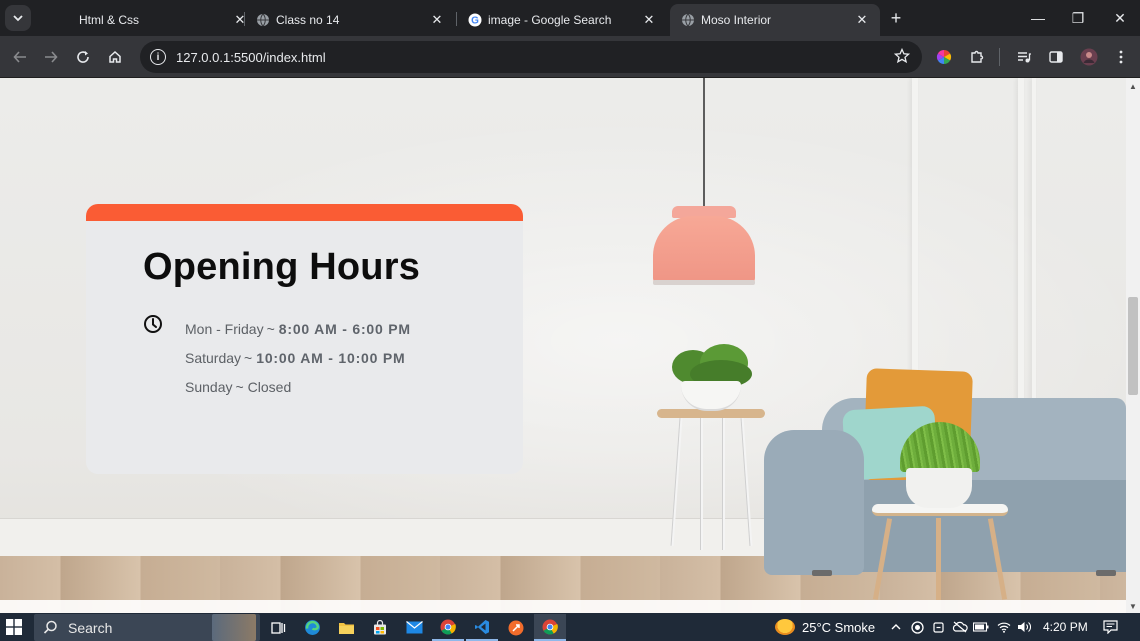  I want to click on scrollbar-thumb, so click(1133, 346).